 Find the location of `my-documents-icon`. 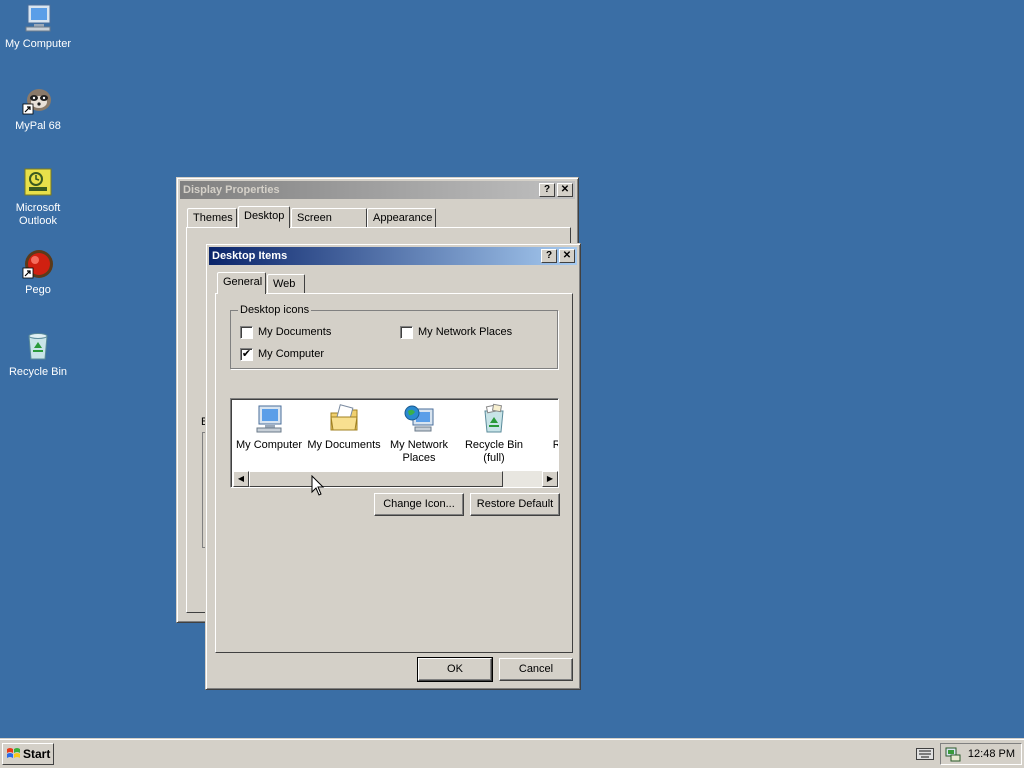

my-documents-icon is located at coordinates (344, 419).